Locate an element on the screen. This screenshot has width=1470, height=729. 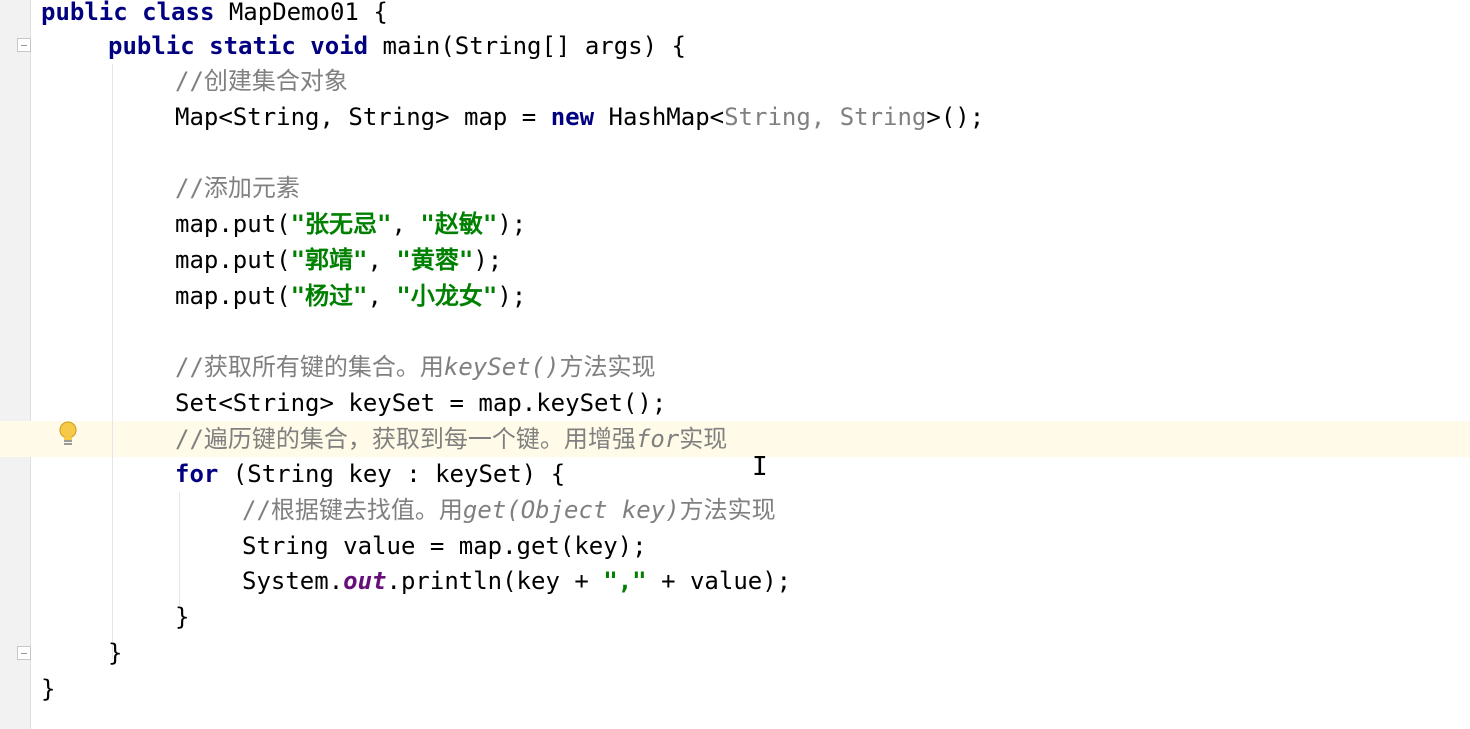
code-line-get-value: String value = map.get(key); is located at coordinates (444, 546).